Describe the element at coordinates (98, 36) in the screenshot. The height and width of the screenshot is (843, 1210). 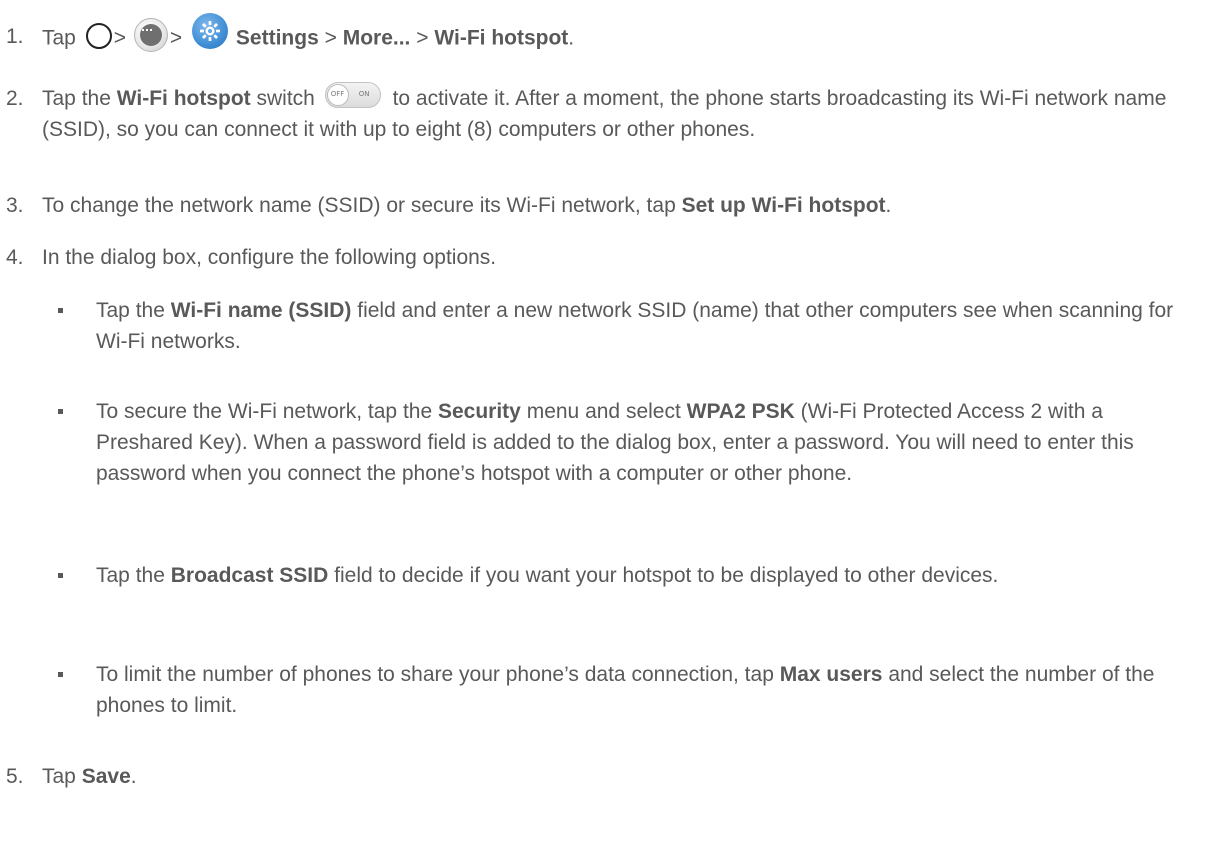
I see `home-icon` at that location.